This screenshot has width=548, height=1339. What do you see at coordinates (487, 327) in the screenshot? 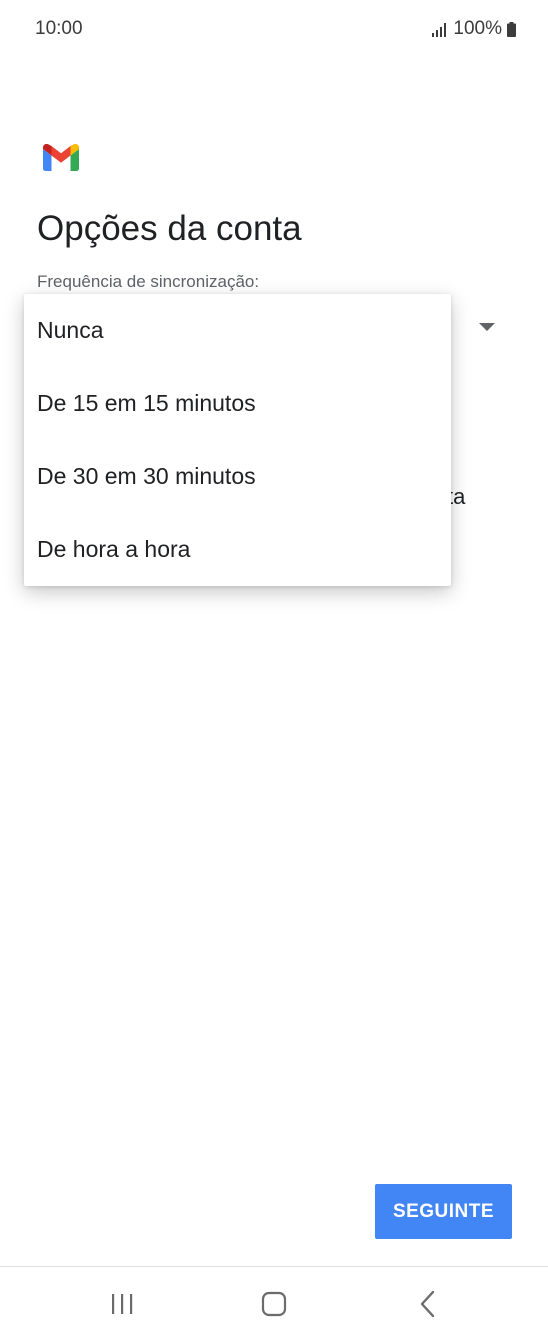
I see `dropdown-arrow-icon` at bounding box center [487, 327].